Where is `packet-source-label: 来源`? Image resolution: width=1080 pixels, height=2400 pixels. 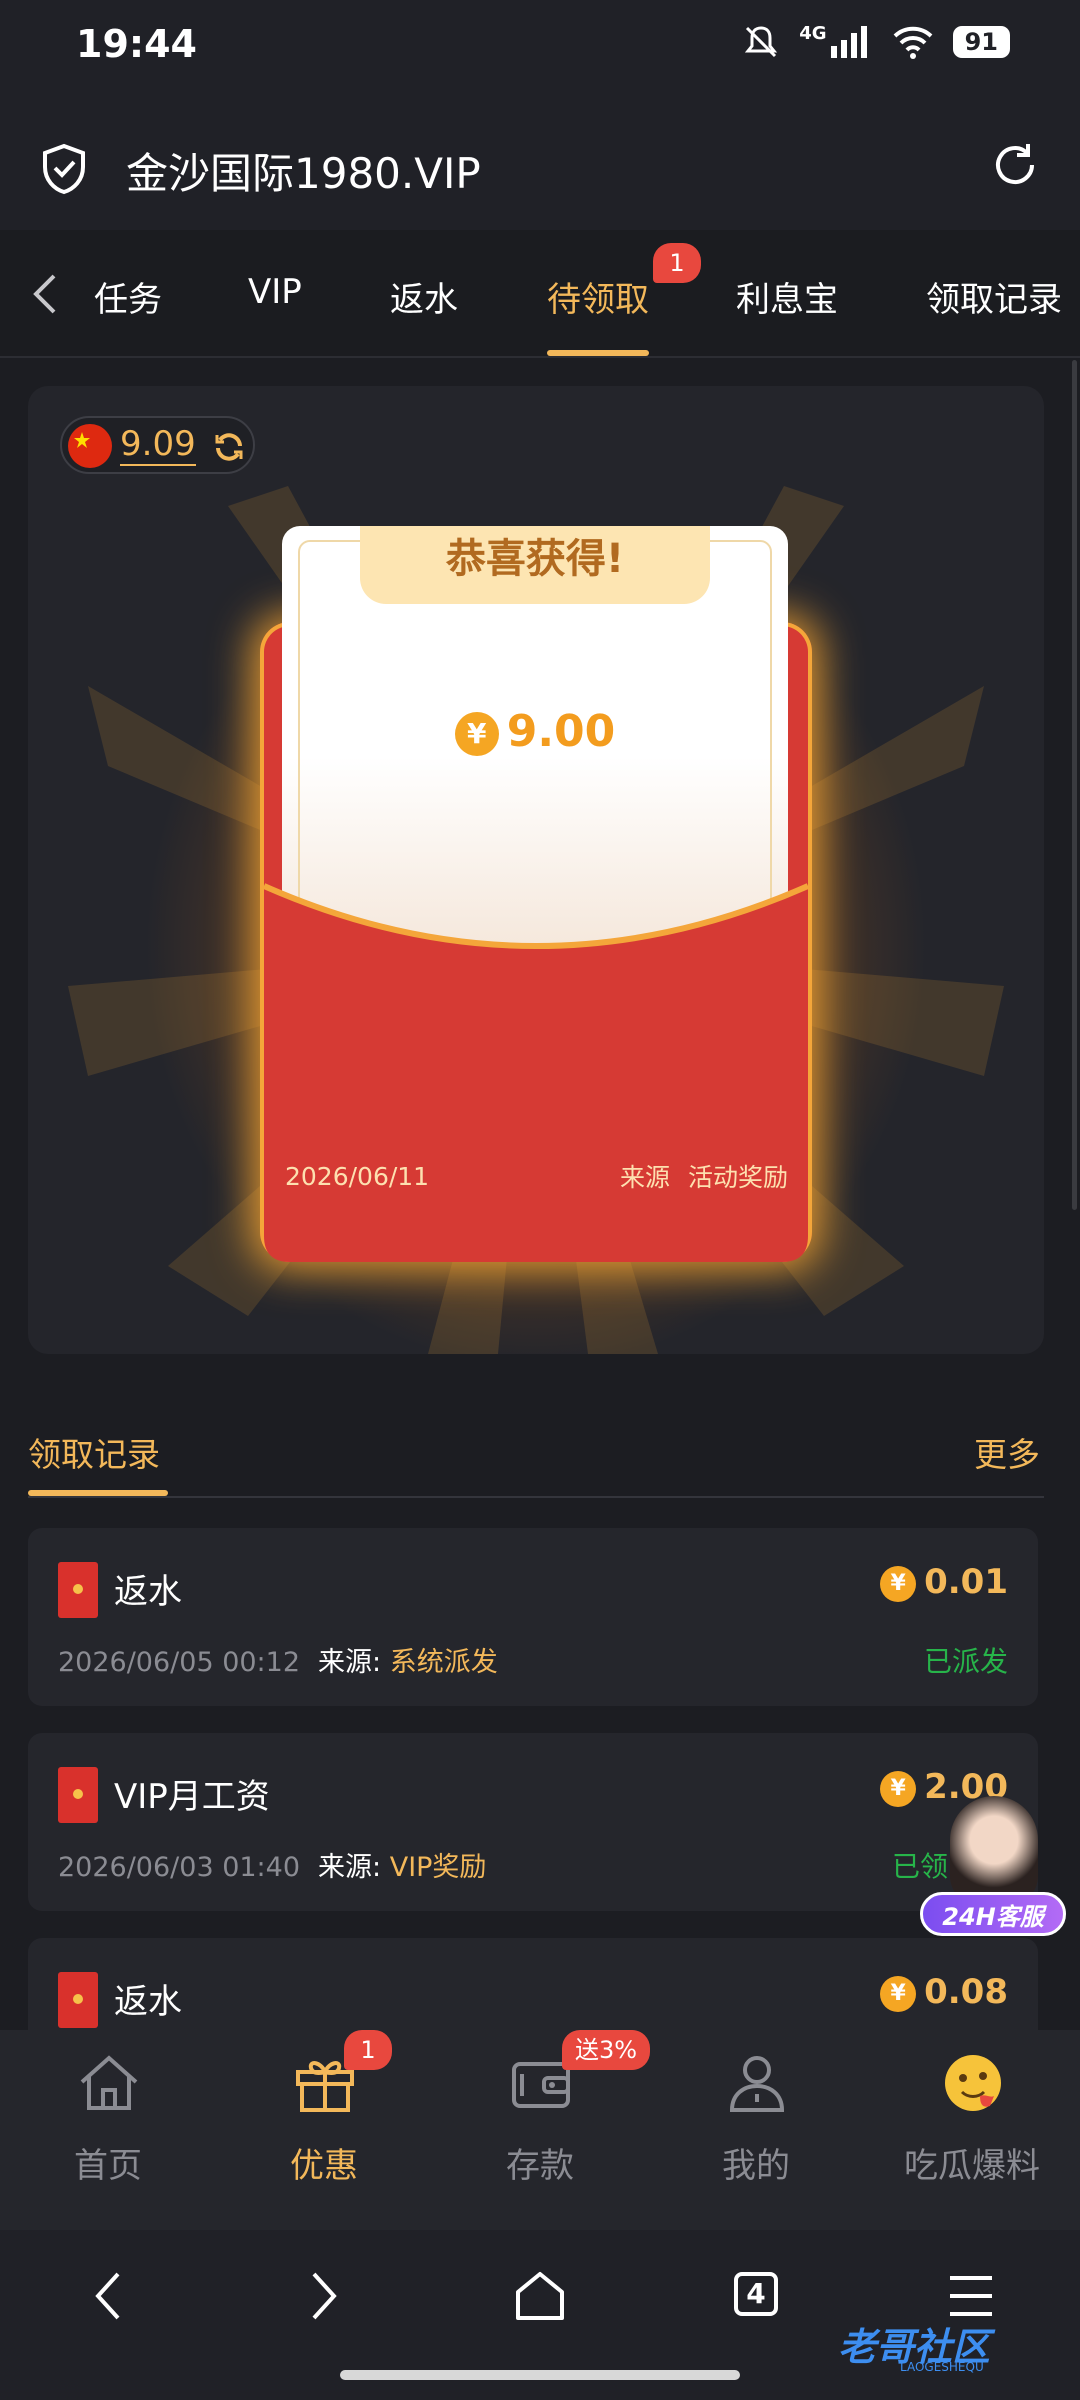
packet-source-label: 来源 is located at coordinates (645, 1177).